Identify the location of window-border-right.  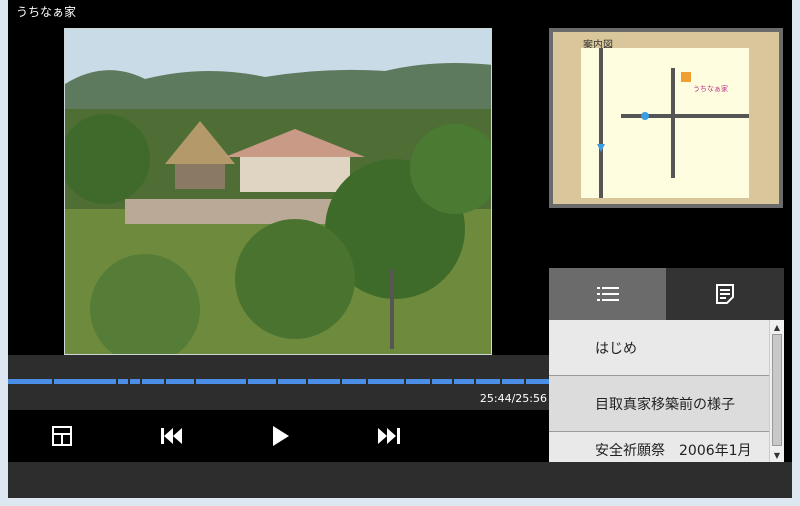
(796, 253).